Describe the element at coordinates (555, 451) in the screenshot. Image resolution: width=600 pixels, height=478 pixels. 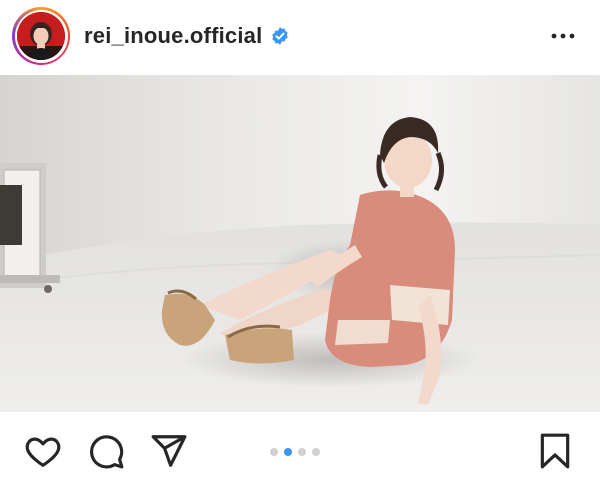
I see `bookmark-icon` at that location.